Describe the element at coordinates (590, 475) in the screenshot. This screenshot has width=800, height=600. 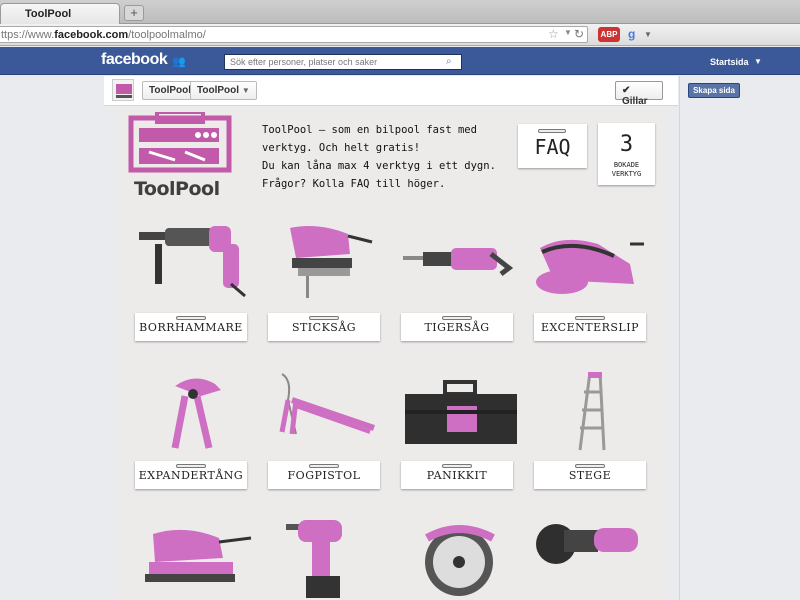
I see `tool-label: STEGE` at that location.